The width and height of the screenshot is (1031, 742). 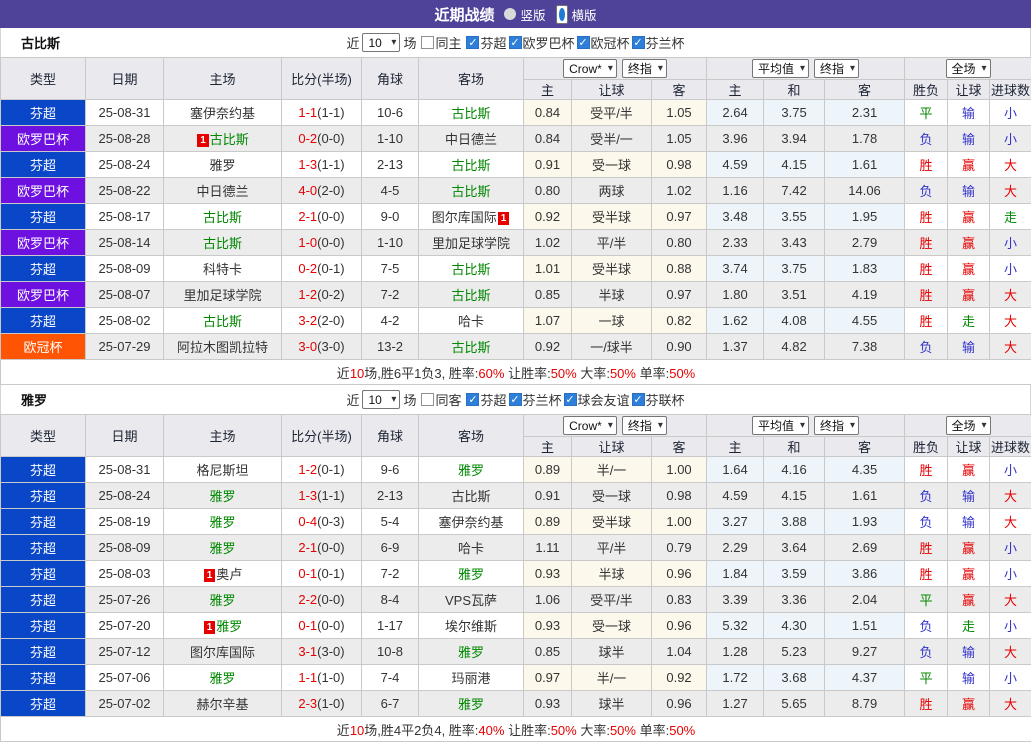 I want to click on fulltime-score: 2-3, so click(x=307, y=703).